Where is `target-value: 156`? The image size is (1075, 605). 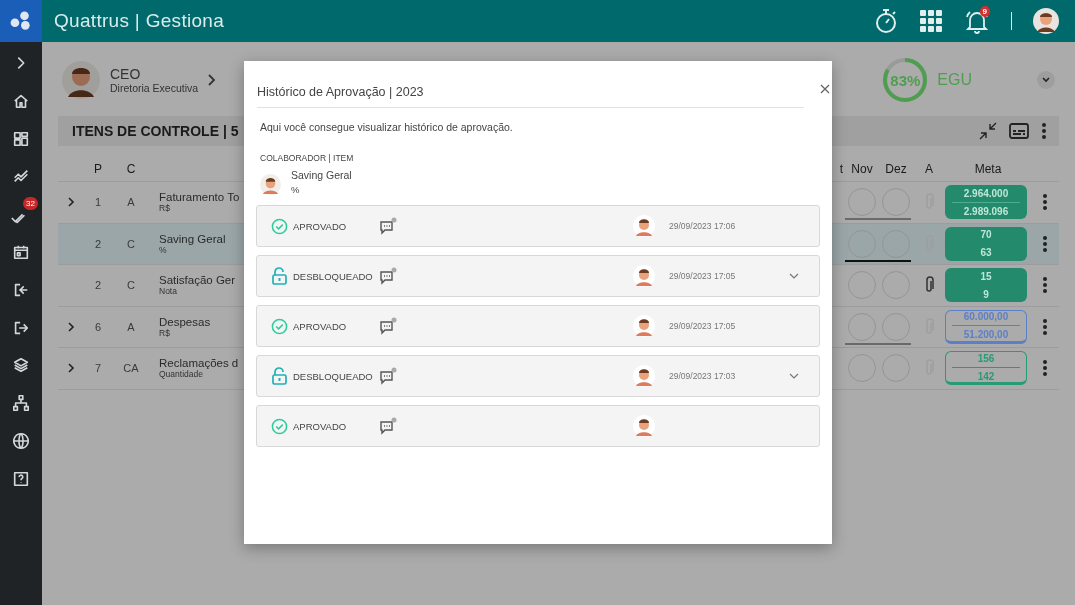 target-value: 156 is located at coordinates (986, 358).